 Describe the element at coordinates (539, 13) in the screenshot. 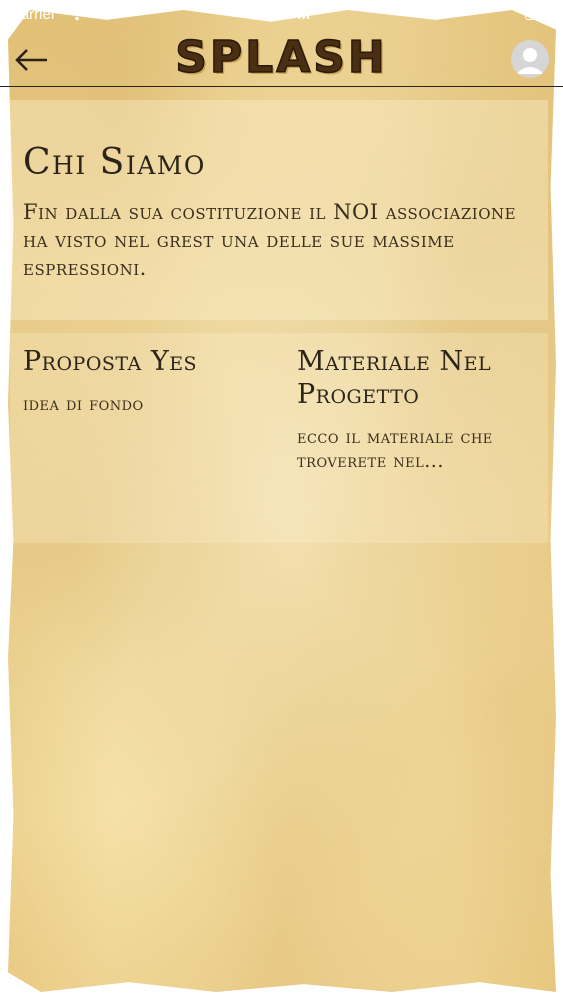

I see `battery-icon` at that location.